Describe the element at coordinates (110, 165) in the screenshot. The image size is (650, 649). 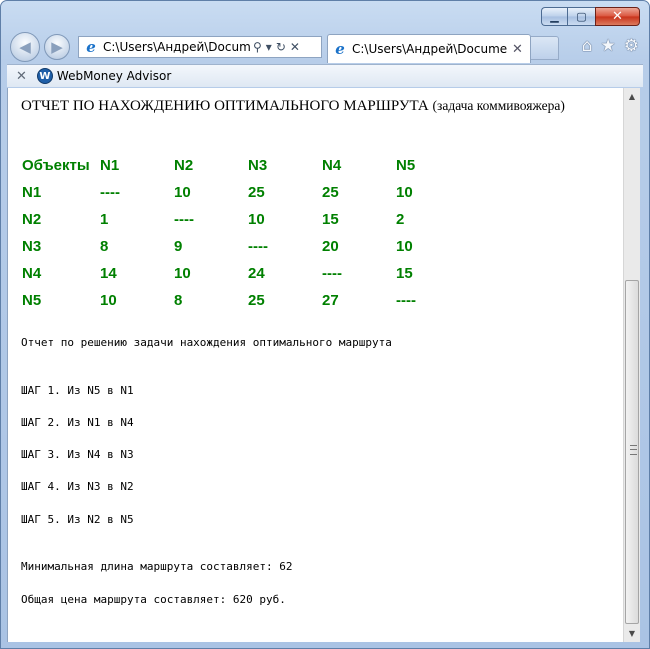
I see `table-header-cell: N1` at that location.